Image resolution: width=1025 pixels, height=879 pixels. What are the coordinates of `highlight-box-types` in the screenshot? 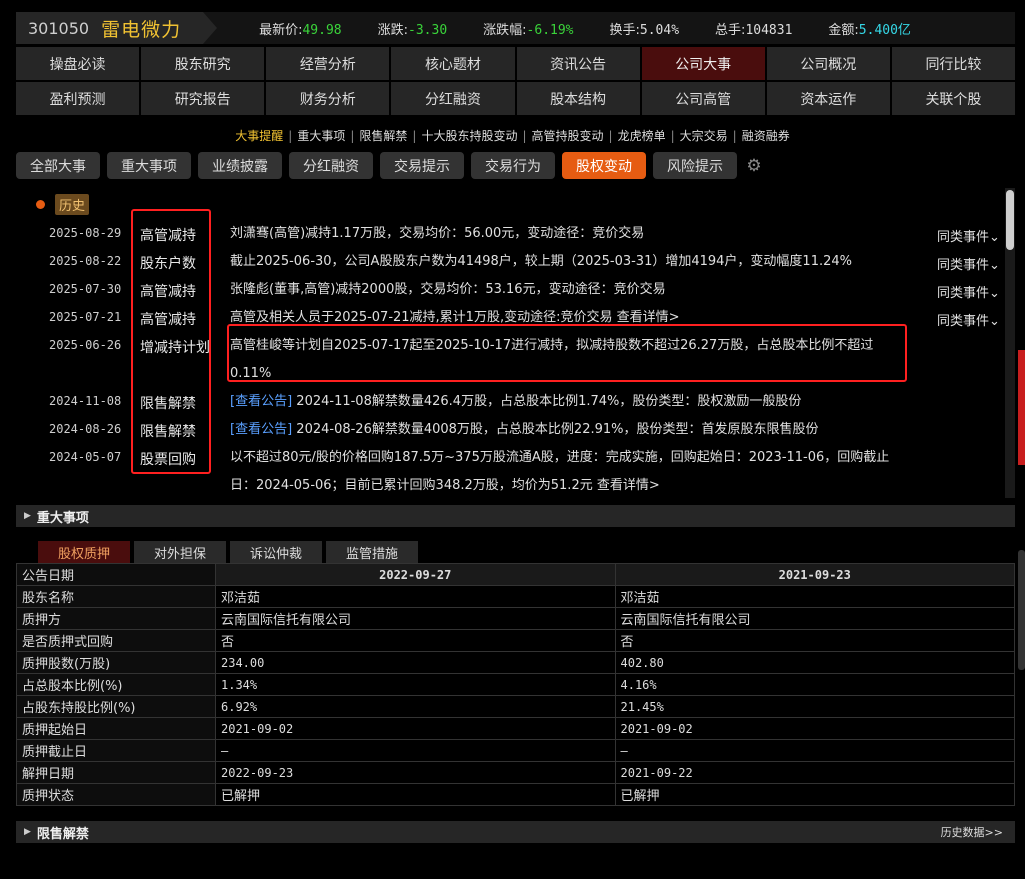 It's located at (171, 341).